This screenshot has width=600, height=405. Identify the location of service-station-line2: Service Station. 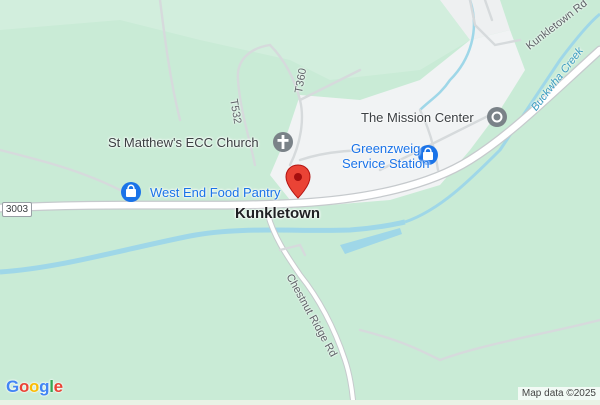
(386, 163).